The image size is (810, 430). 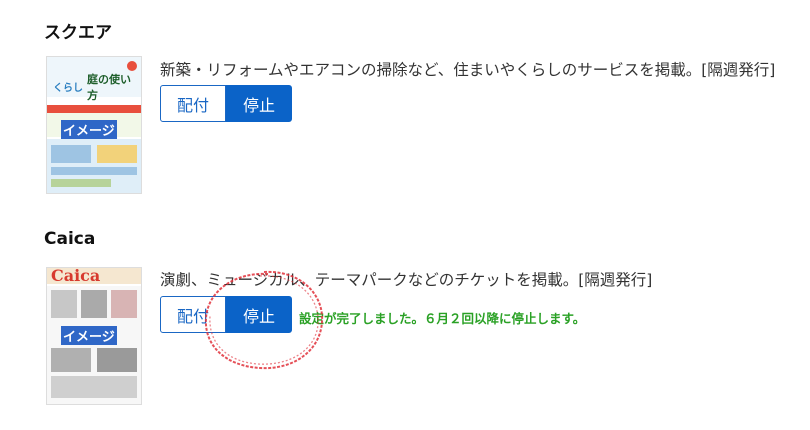 What do you see at coordinates (78, 33) in the screenshot?
I see `section-heading-square: スクエア` at bounding box center [78, 33].